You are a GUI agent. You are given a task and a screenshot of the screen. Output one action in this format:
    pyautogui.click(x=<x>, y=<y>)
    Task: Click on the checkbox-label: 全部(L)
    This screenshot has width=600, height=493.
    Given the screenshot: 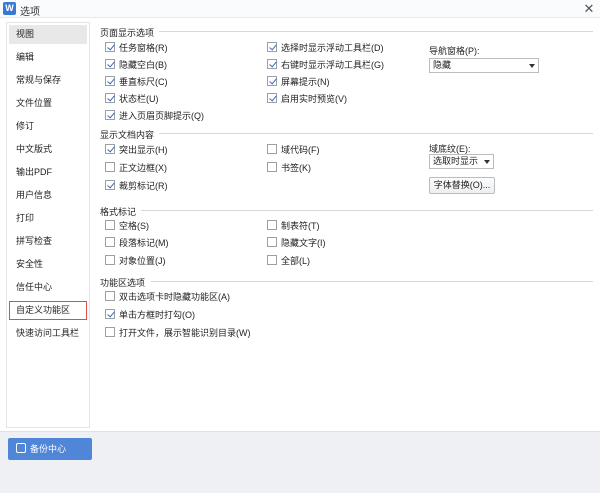 What is the action you would take?
    pyautogui.click(x=295, y=261)
    